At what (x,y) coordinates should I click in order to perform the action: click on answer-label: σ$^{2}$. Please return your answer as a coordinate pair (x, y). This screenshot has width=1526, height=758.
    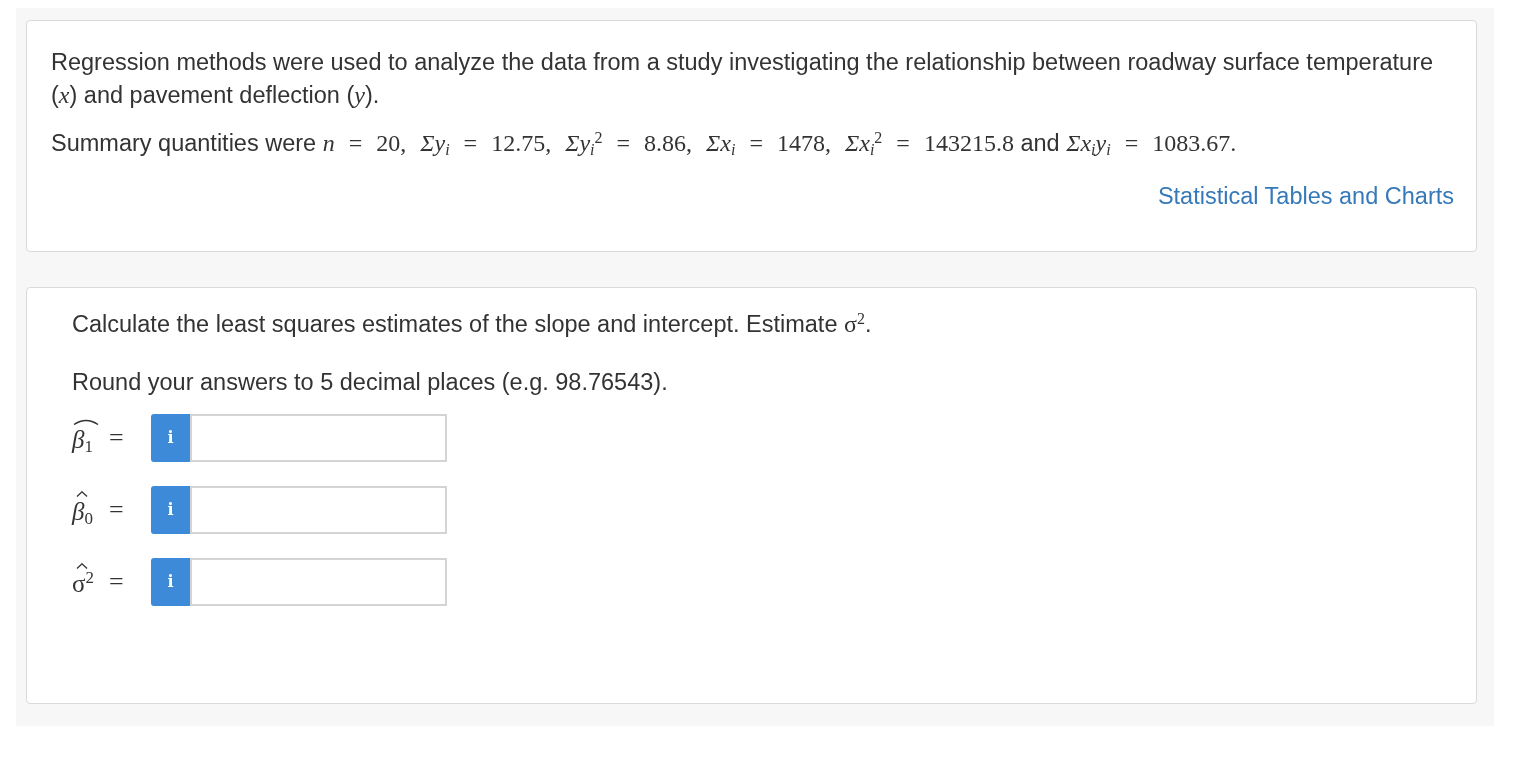
    Looking at the image, I should click on (83, 583).